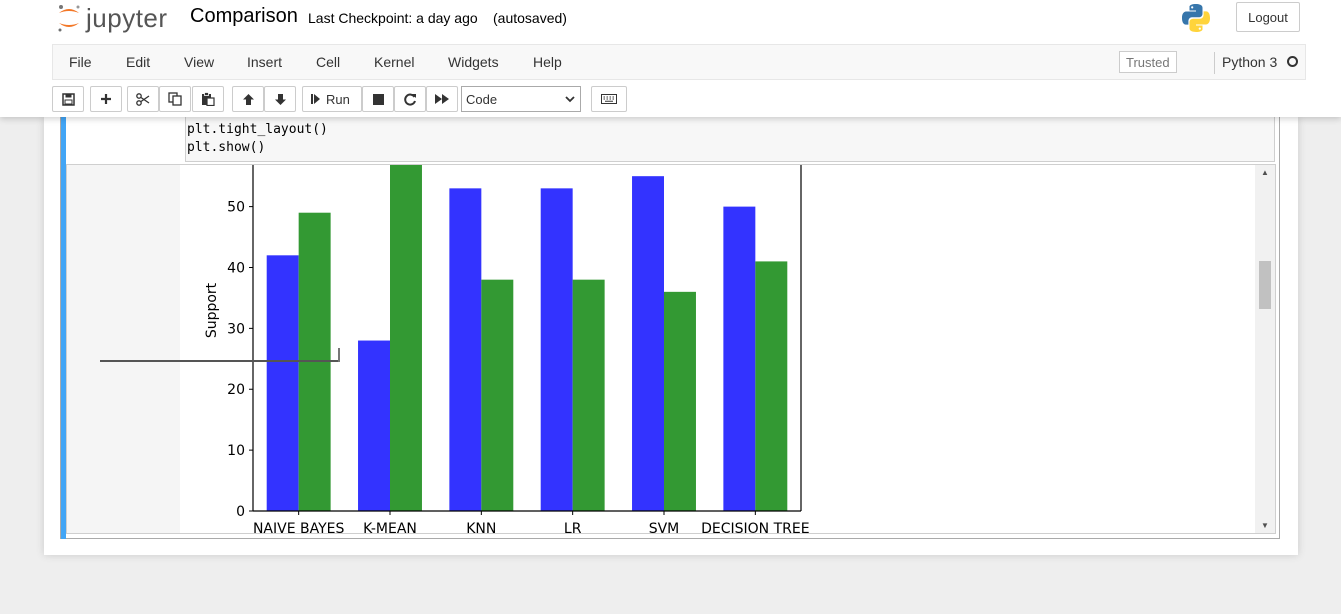 This screenshot has height=614, width=1341. I want to click on arrow-up-icon, so click(248, 99).